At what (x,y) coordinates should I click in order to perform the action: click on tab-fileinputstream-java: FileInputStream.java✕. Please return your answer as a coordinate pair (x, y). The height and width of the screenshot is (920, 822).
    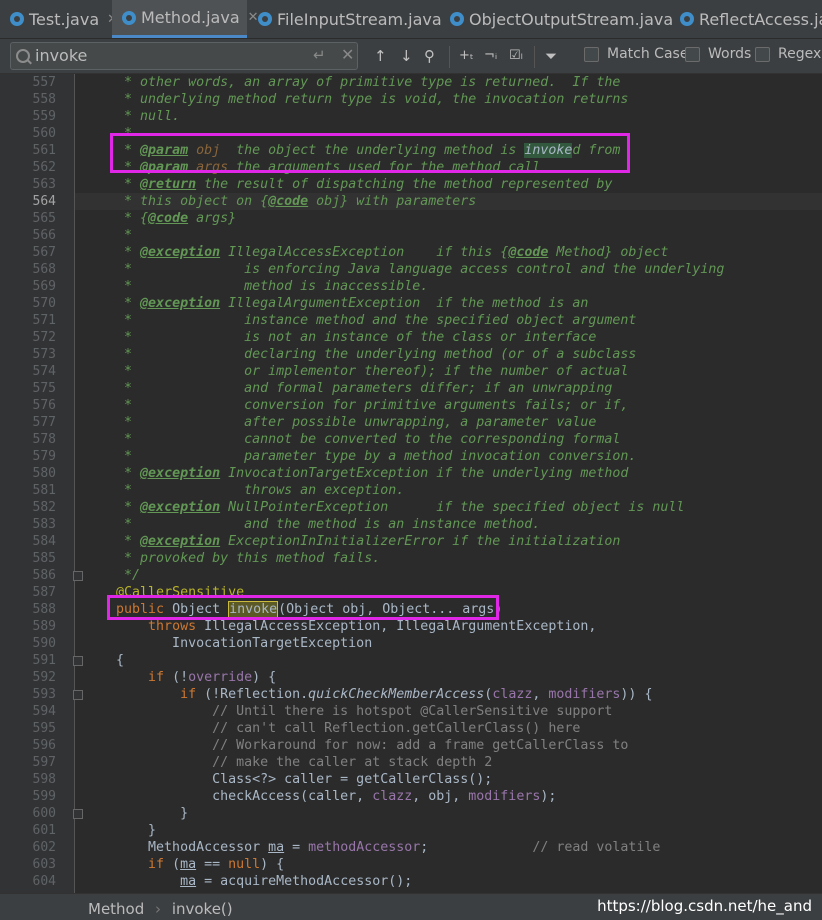
    Looking at the image, I should click on (354, 19).